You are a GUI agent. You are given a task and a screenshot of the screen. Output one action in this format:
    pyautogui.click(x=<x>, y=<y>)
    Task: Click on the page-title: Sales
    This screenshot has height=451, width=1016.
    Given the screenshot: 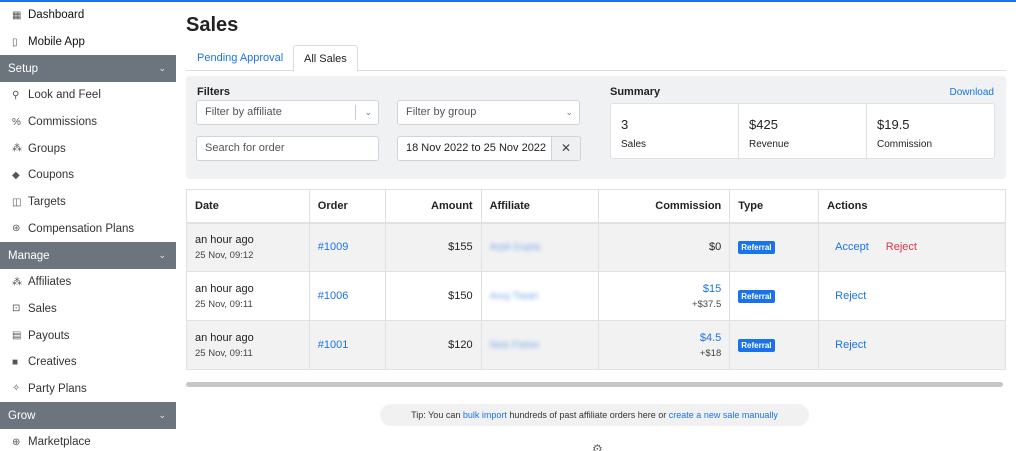 What is the action you would take?
    pyautogui.click(x=212, y=25)
    